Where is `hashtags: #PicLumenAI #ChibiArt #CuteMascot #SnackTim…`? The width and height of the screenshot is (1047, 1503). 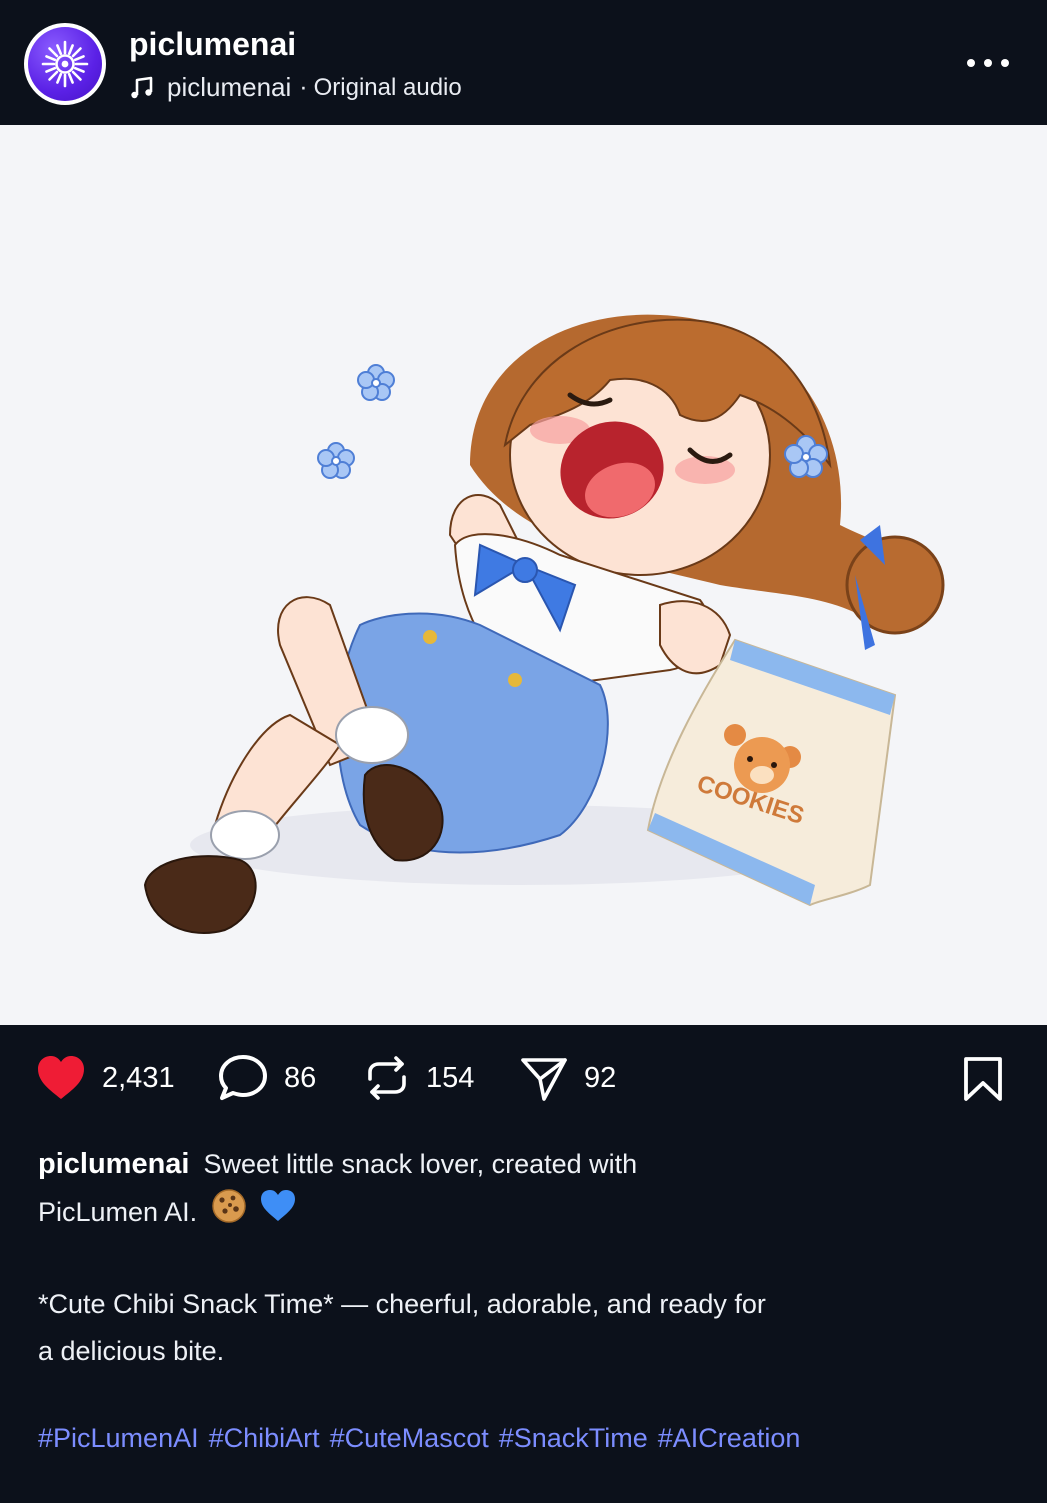 hashtags: #PicLumenAI #ChibiArt #CuteMascot #SnackTim… is located at coordinates (424, 1438).